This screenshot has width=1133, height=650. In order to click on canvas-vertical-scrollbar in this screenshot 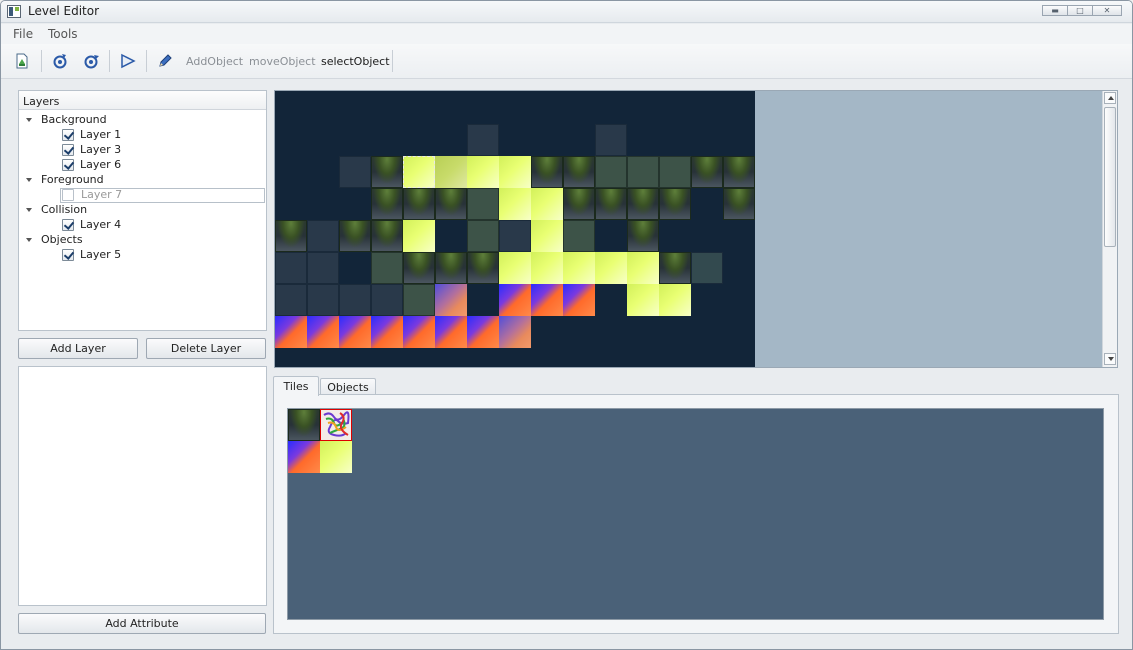, I will do `click(1109, 229)`.